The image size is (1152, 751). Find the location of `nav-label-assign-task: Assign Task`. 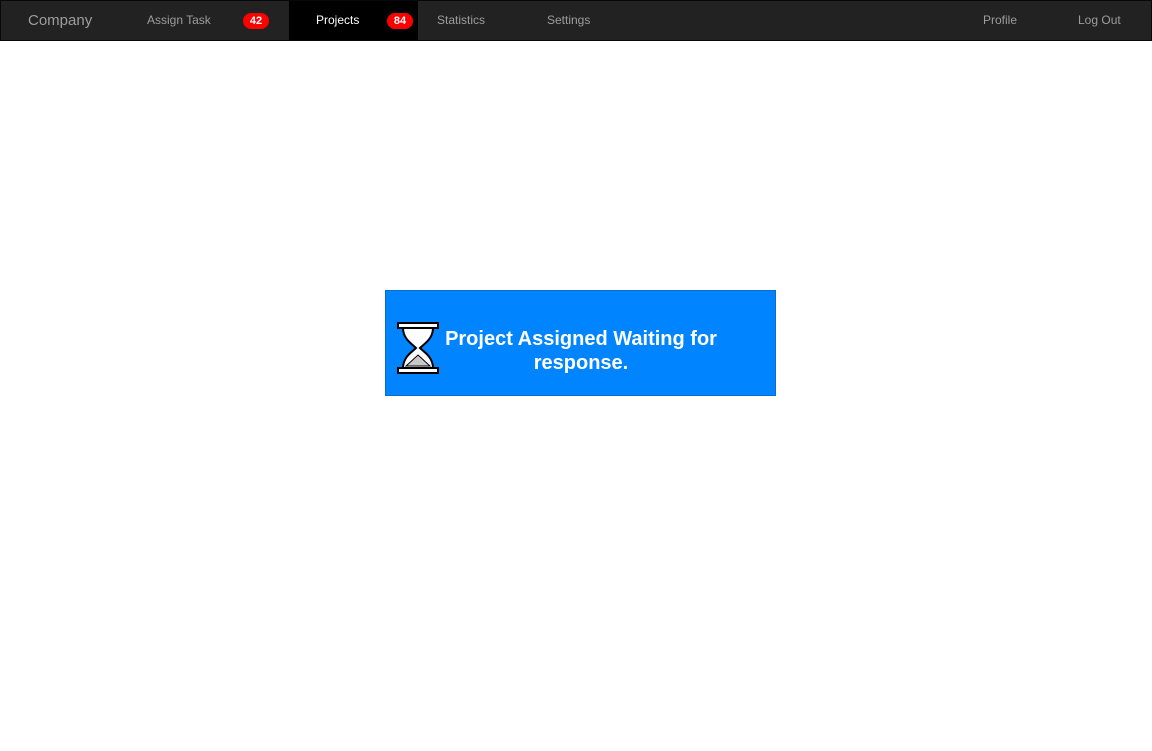

nav-label-assign-task: Assign Task is located at coordinates (179, 20).